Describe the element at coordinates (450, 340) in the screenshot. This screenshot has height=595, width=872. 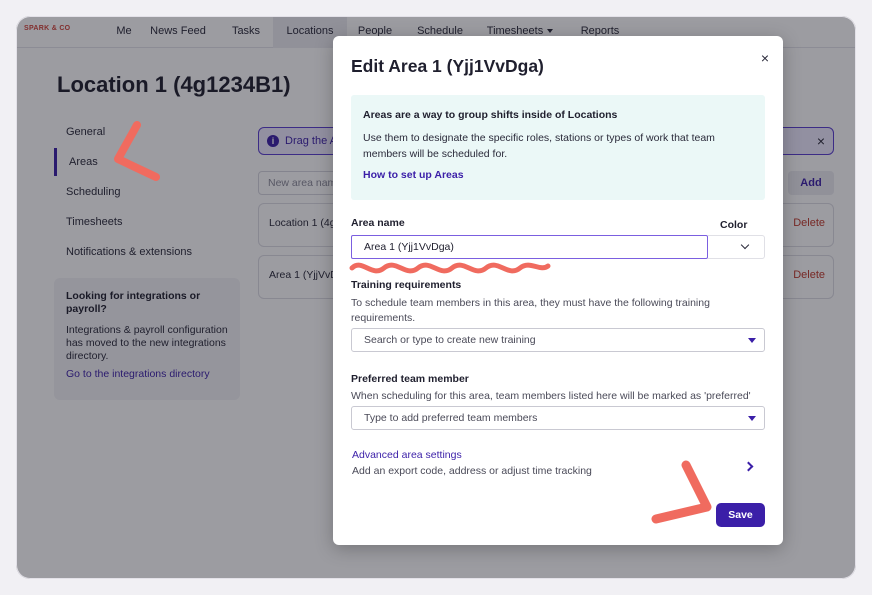
I see `training-placeholder: Search or type to create new training` at that location.